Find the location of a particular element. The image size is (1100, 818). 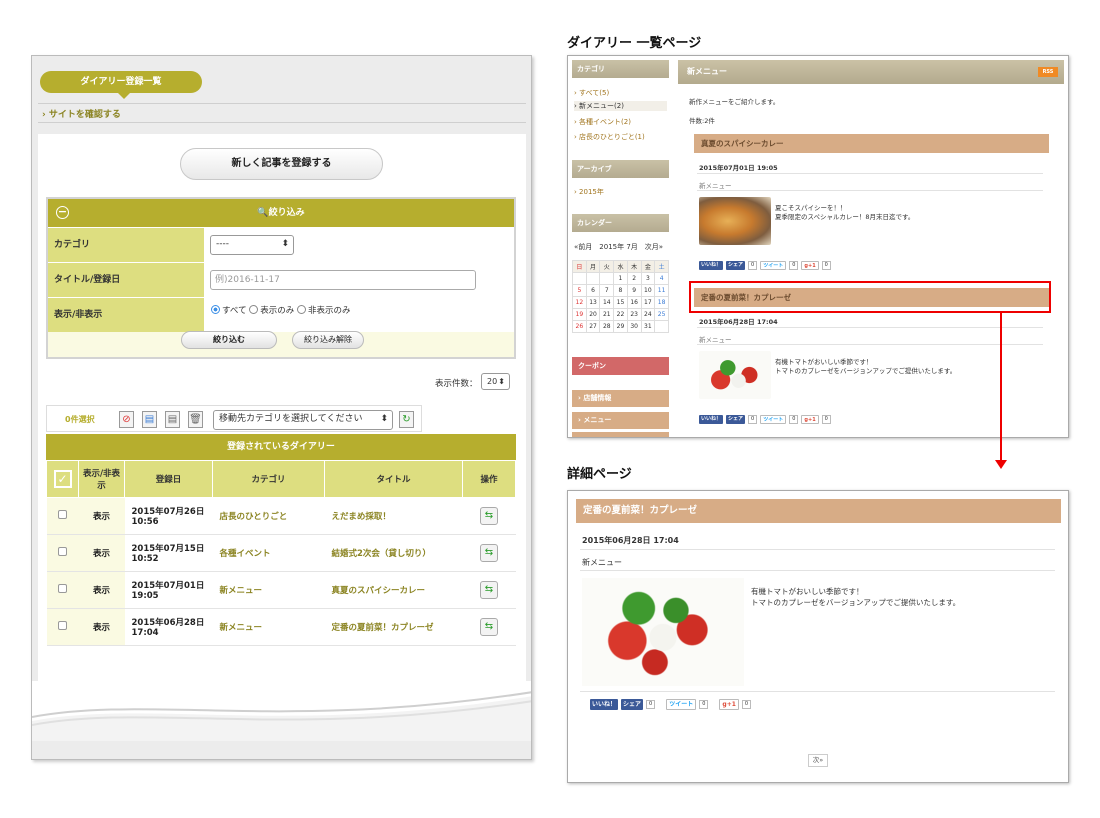

select-all-checkbox: ✓ is located at coordinates (62, 479).